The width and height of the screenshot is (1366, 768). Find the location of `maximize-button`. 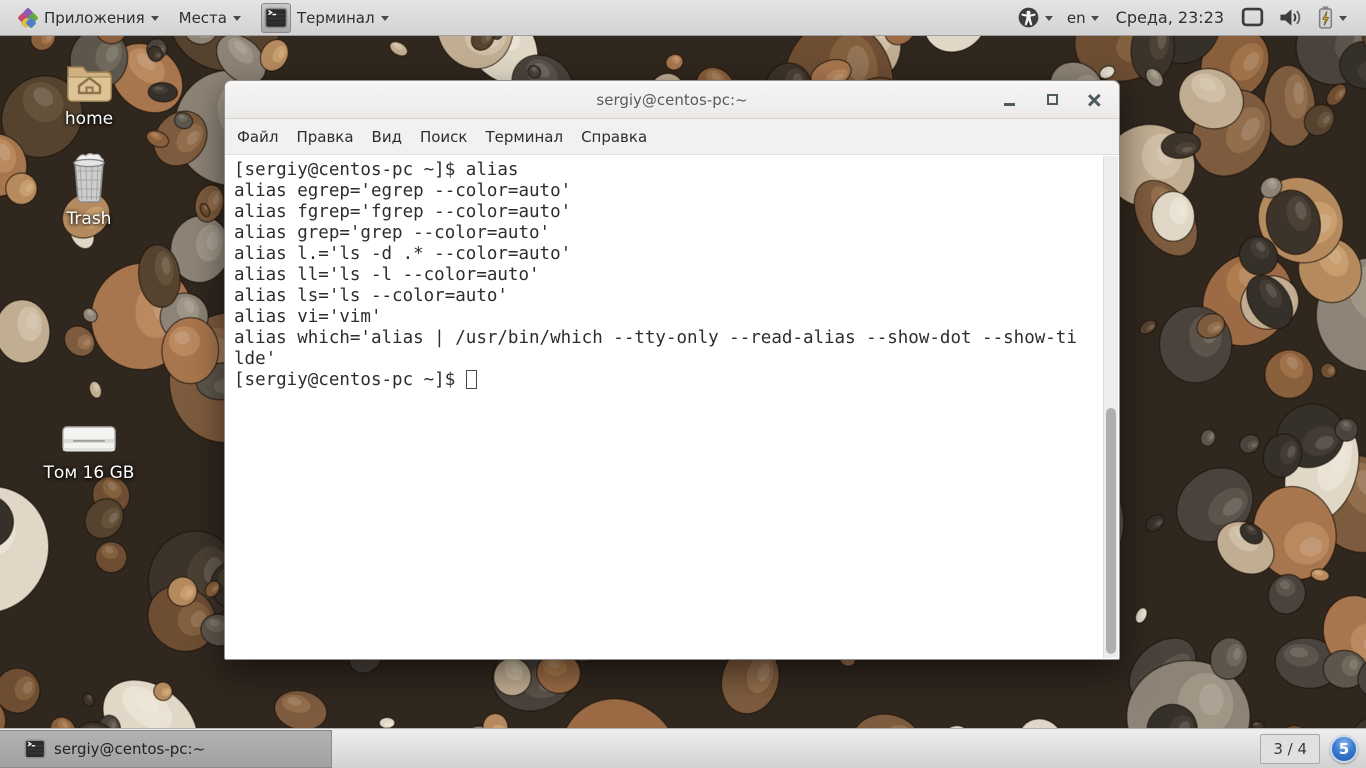

maximize-button is located at coordinates (1052, 100).